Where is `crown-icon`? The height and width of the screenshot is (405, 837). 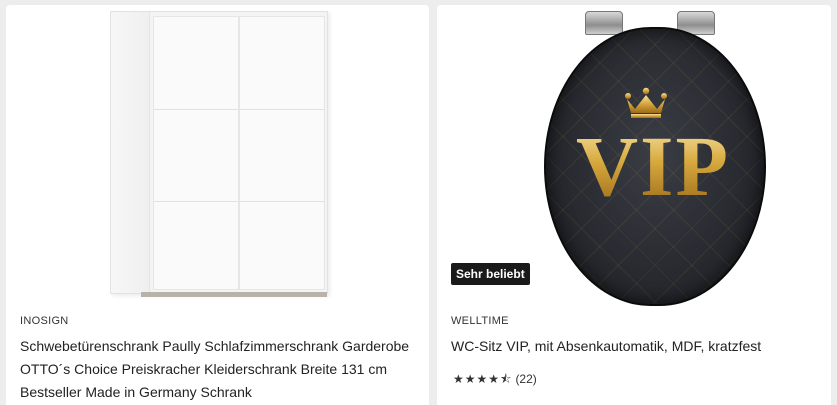 crown-icon is located at coordinates (646, 102).